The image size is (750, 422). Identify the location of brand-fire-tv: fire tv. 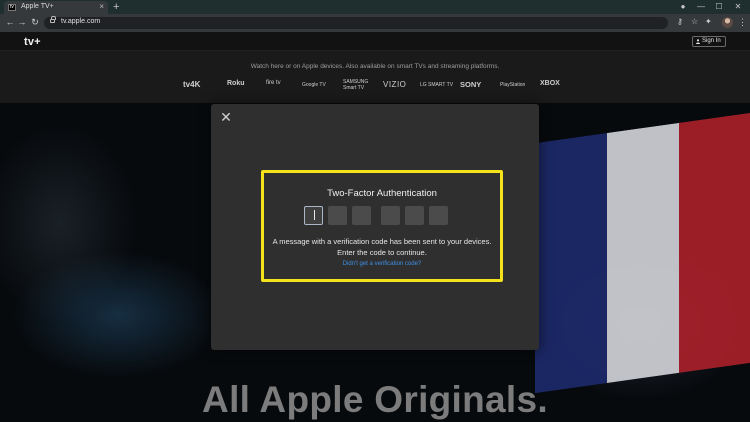
(273, 83).